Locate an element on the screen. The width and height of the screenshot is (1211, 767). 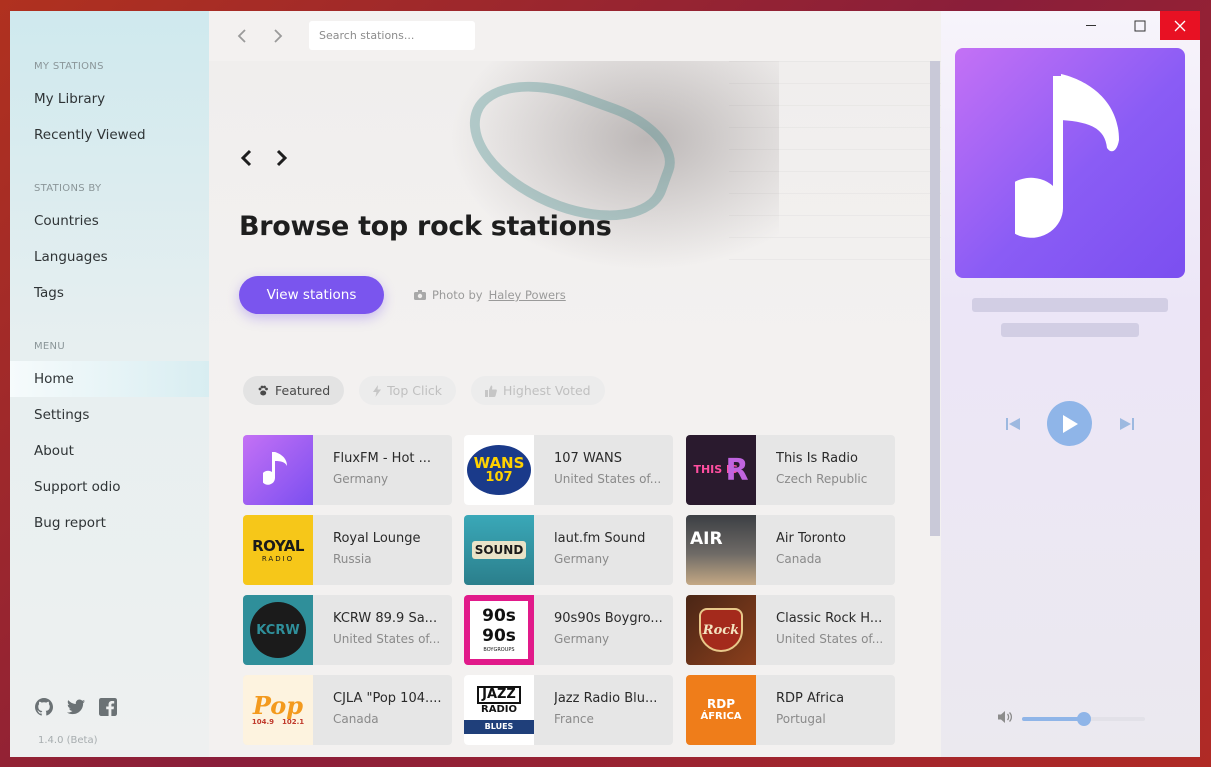
station-card: THIS IS R This Is Radio Czech Republic is located at coordinates (790, 470).